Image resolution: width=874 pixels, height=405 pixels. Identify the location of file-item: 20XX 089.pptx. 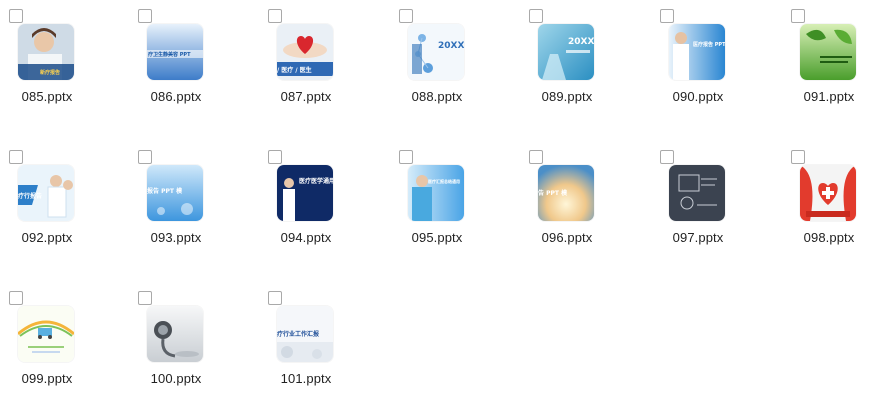
(589, 74).